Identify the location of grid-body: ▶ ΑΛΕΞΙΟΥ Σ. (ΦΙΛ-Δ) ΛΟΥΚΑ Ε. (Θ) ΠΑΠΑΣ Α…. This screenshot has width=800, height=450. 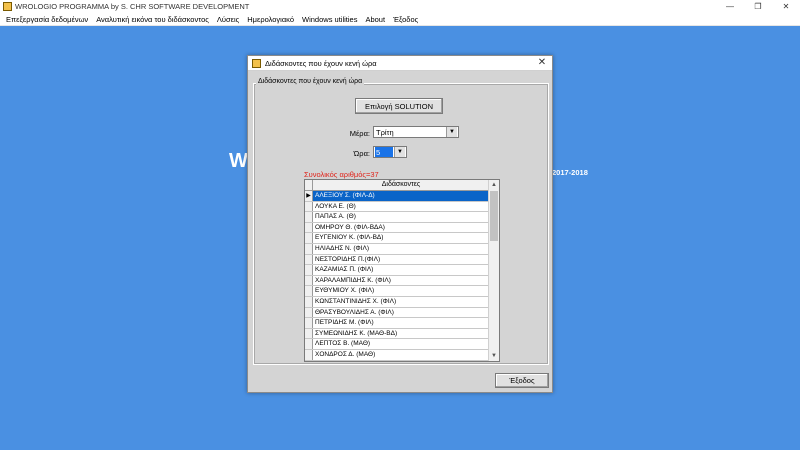
(397, 276).